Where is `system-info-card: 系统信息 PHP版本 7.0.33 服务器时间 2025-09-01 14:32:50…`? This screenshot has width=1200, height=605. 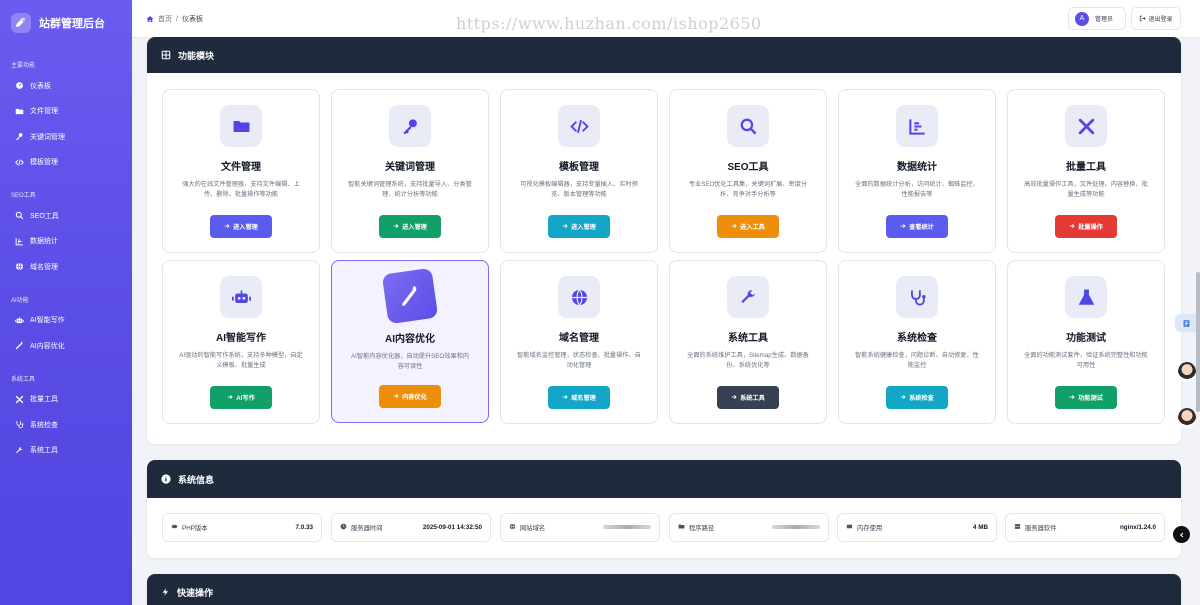 system-info-card: 系统信息 PHP版本 7.0.33 服务器时间 2025-09-01 14:32:50… is located at coordinates (664, 509).